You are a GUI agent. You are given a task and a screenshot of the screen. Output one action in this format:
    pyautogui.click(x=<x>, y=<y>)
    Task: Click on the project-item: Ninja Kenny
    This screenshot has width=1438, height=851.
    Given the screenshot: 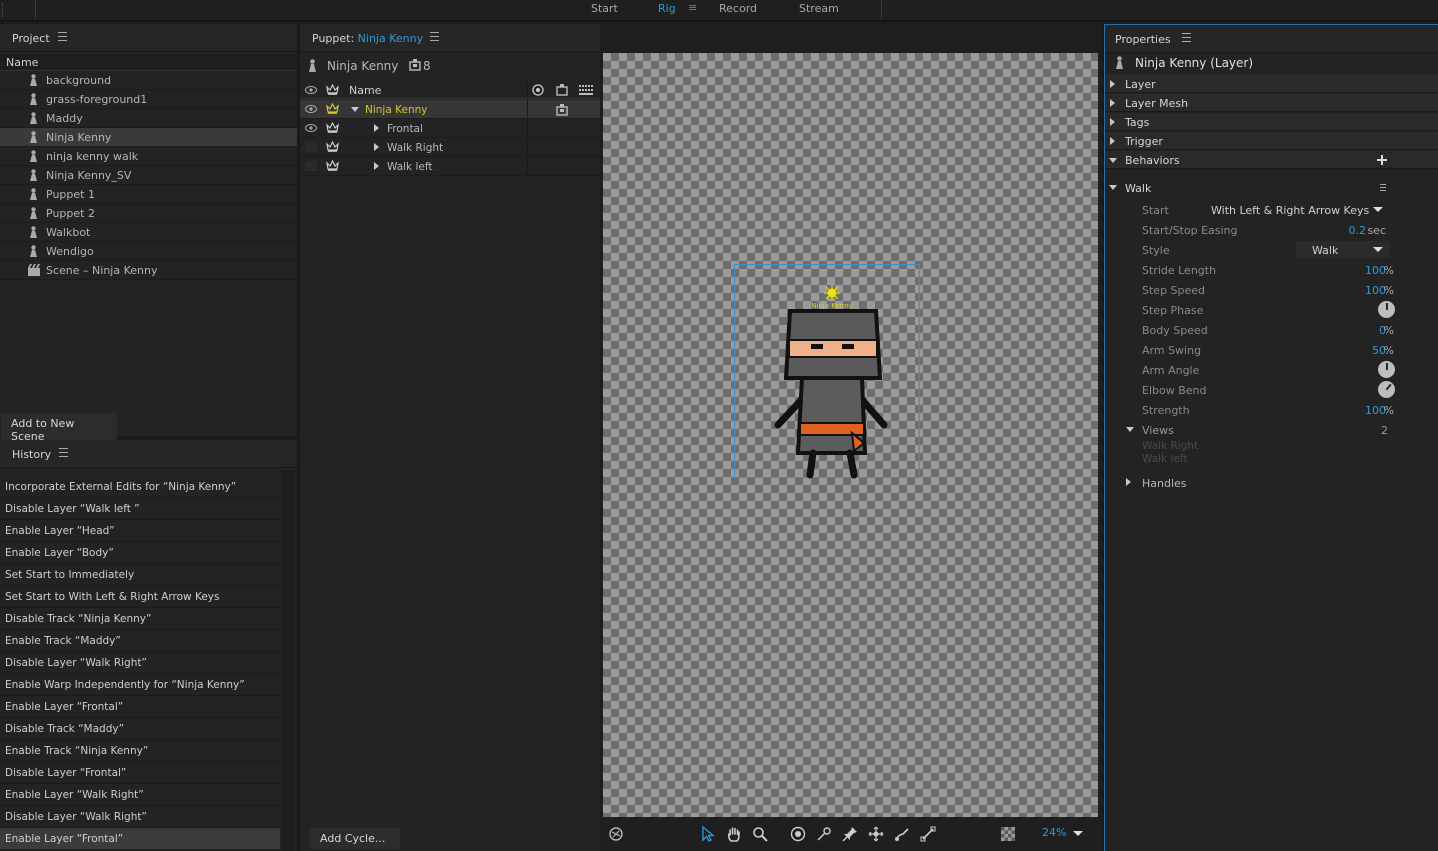 What is the action you would take?
    pyautogui.click(x=148, y=137)
    